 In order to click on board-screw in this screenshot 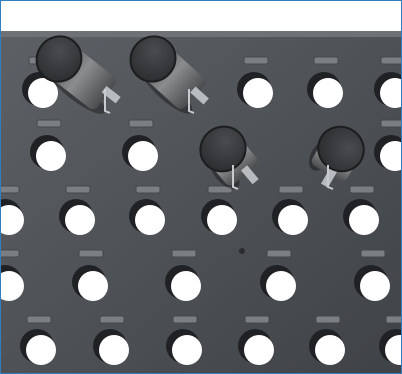, I will do `click(242, 251)`.